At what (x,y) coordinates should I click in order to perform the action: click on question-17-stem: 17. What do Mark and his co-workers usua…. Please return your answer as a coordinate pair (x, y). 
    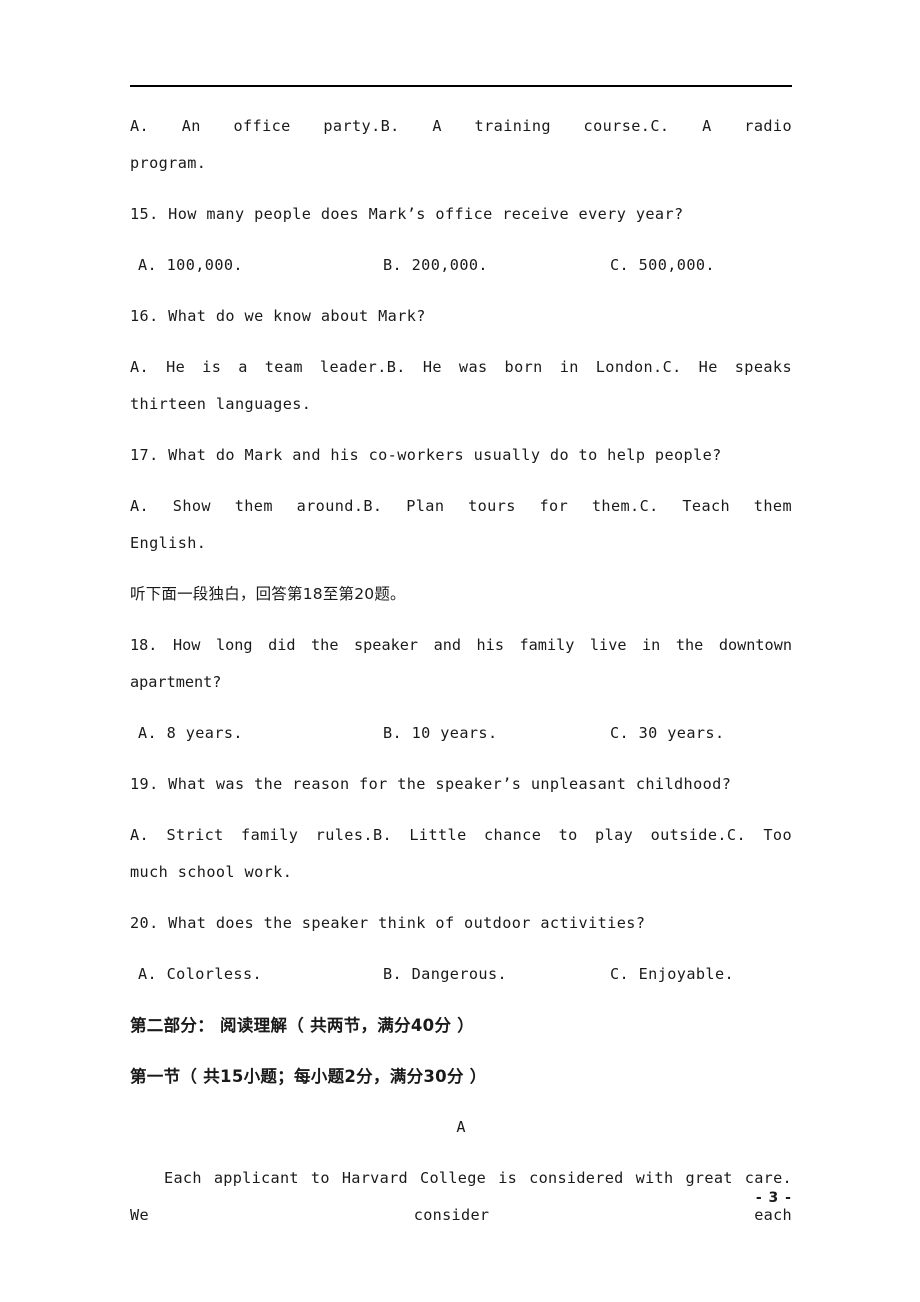
    Looking at the image, I should click on (426, 455).